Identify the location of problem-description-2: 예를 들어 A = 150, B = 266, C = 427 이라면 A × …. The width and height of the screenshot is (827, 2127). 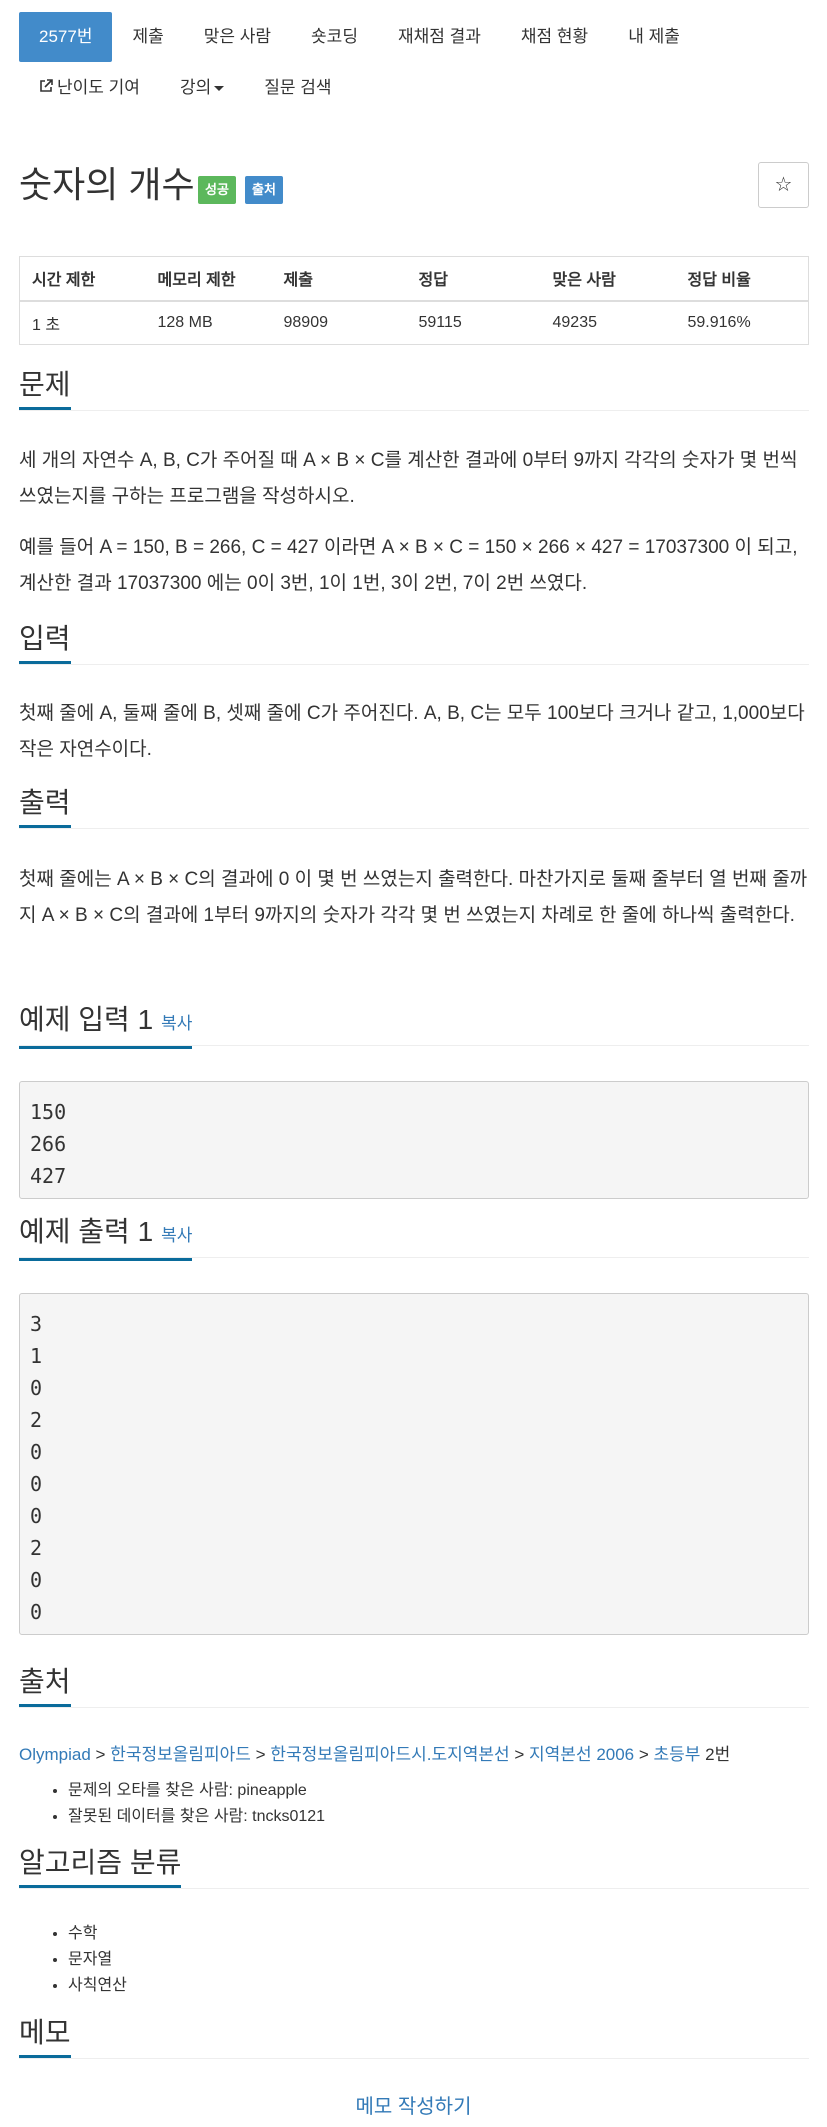
(408, 565).